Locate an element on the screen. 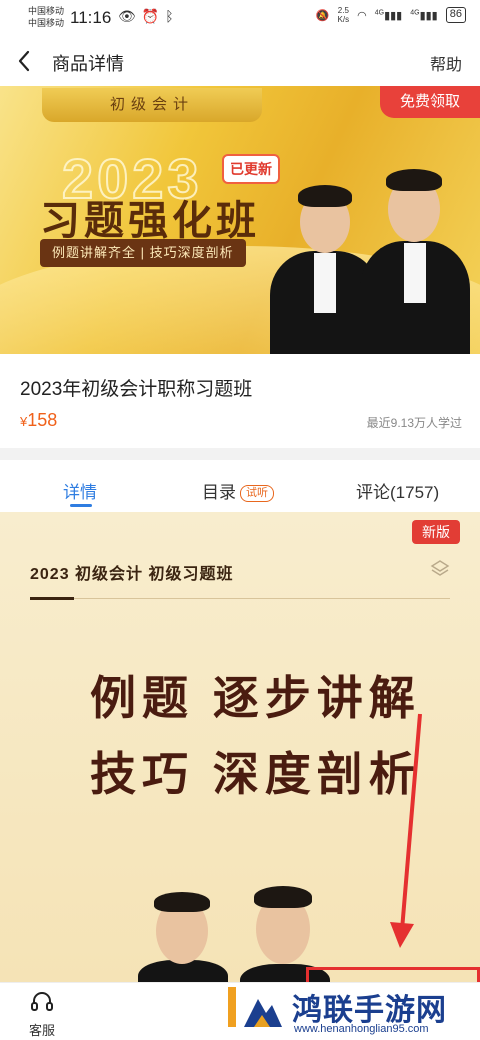  watermark-url: www.henanhonglian95.com is located at coordinates (361, 1029).